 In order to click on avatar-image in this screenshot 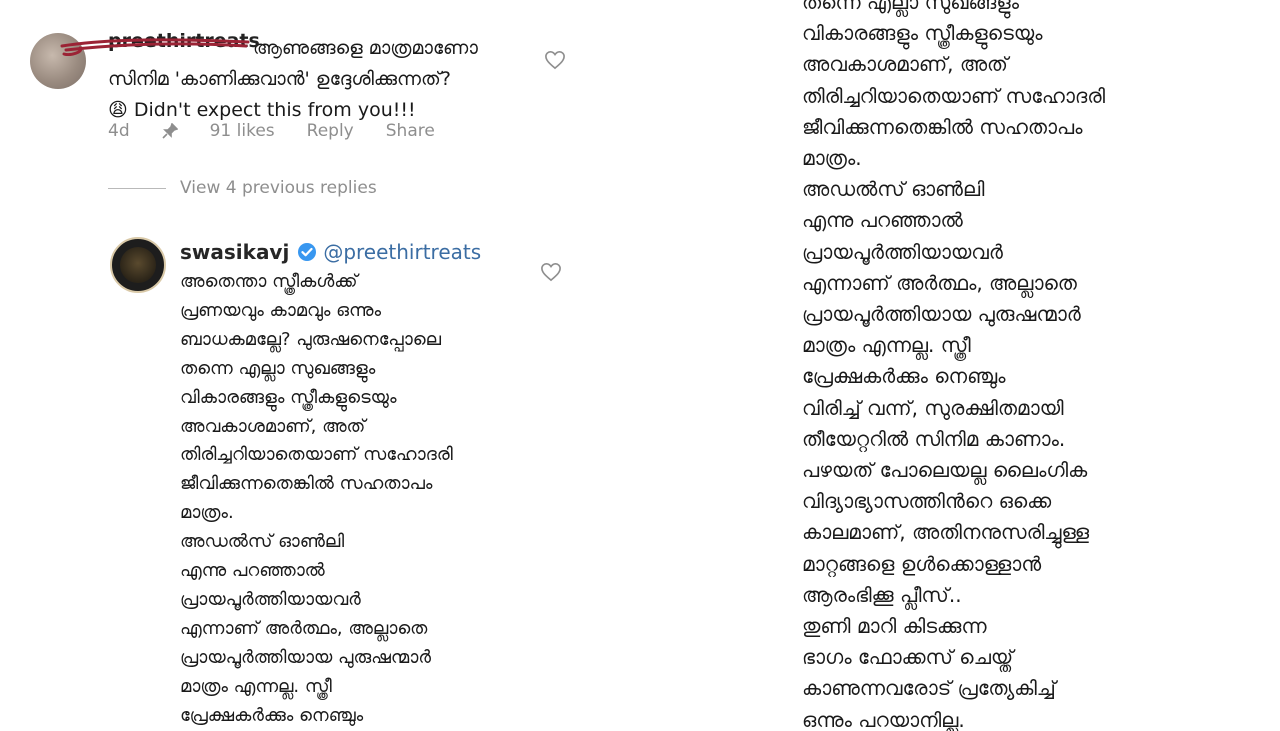, I will do `click(138, 265)`.